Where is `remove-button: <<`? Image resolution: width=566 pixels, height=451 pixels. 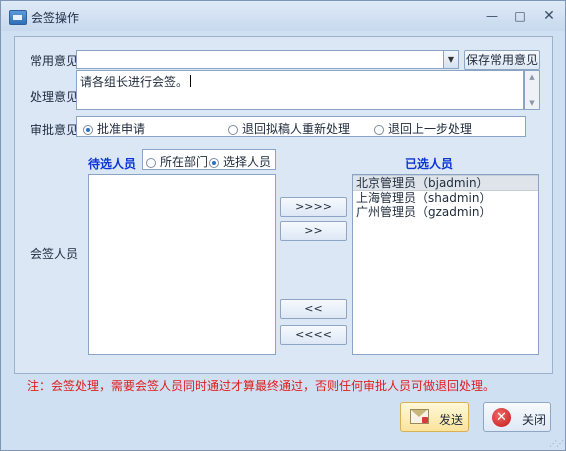
remove-button: << is located at coordinates (313, 309).